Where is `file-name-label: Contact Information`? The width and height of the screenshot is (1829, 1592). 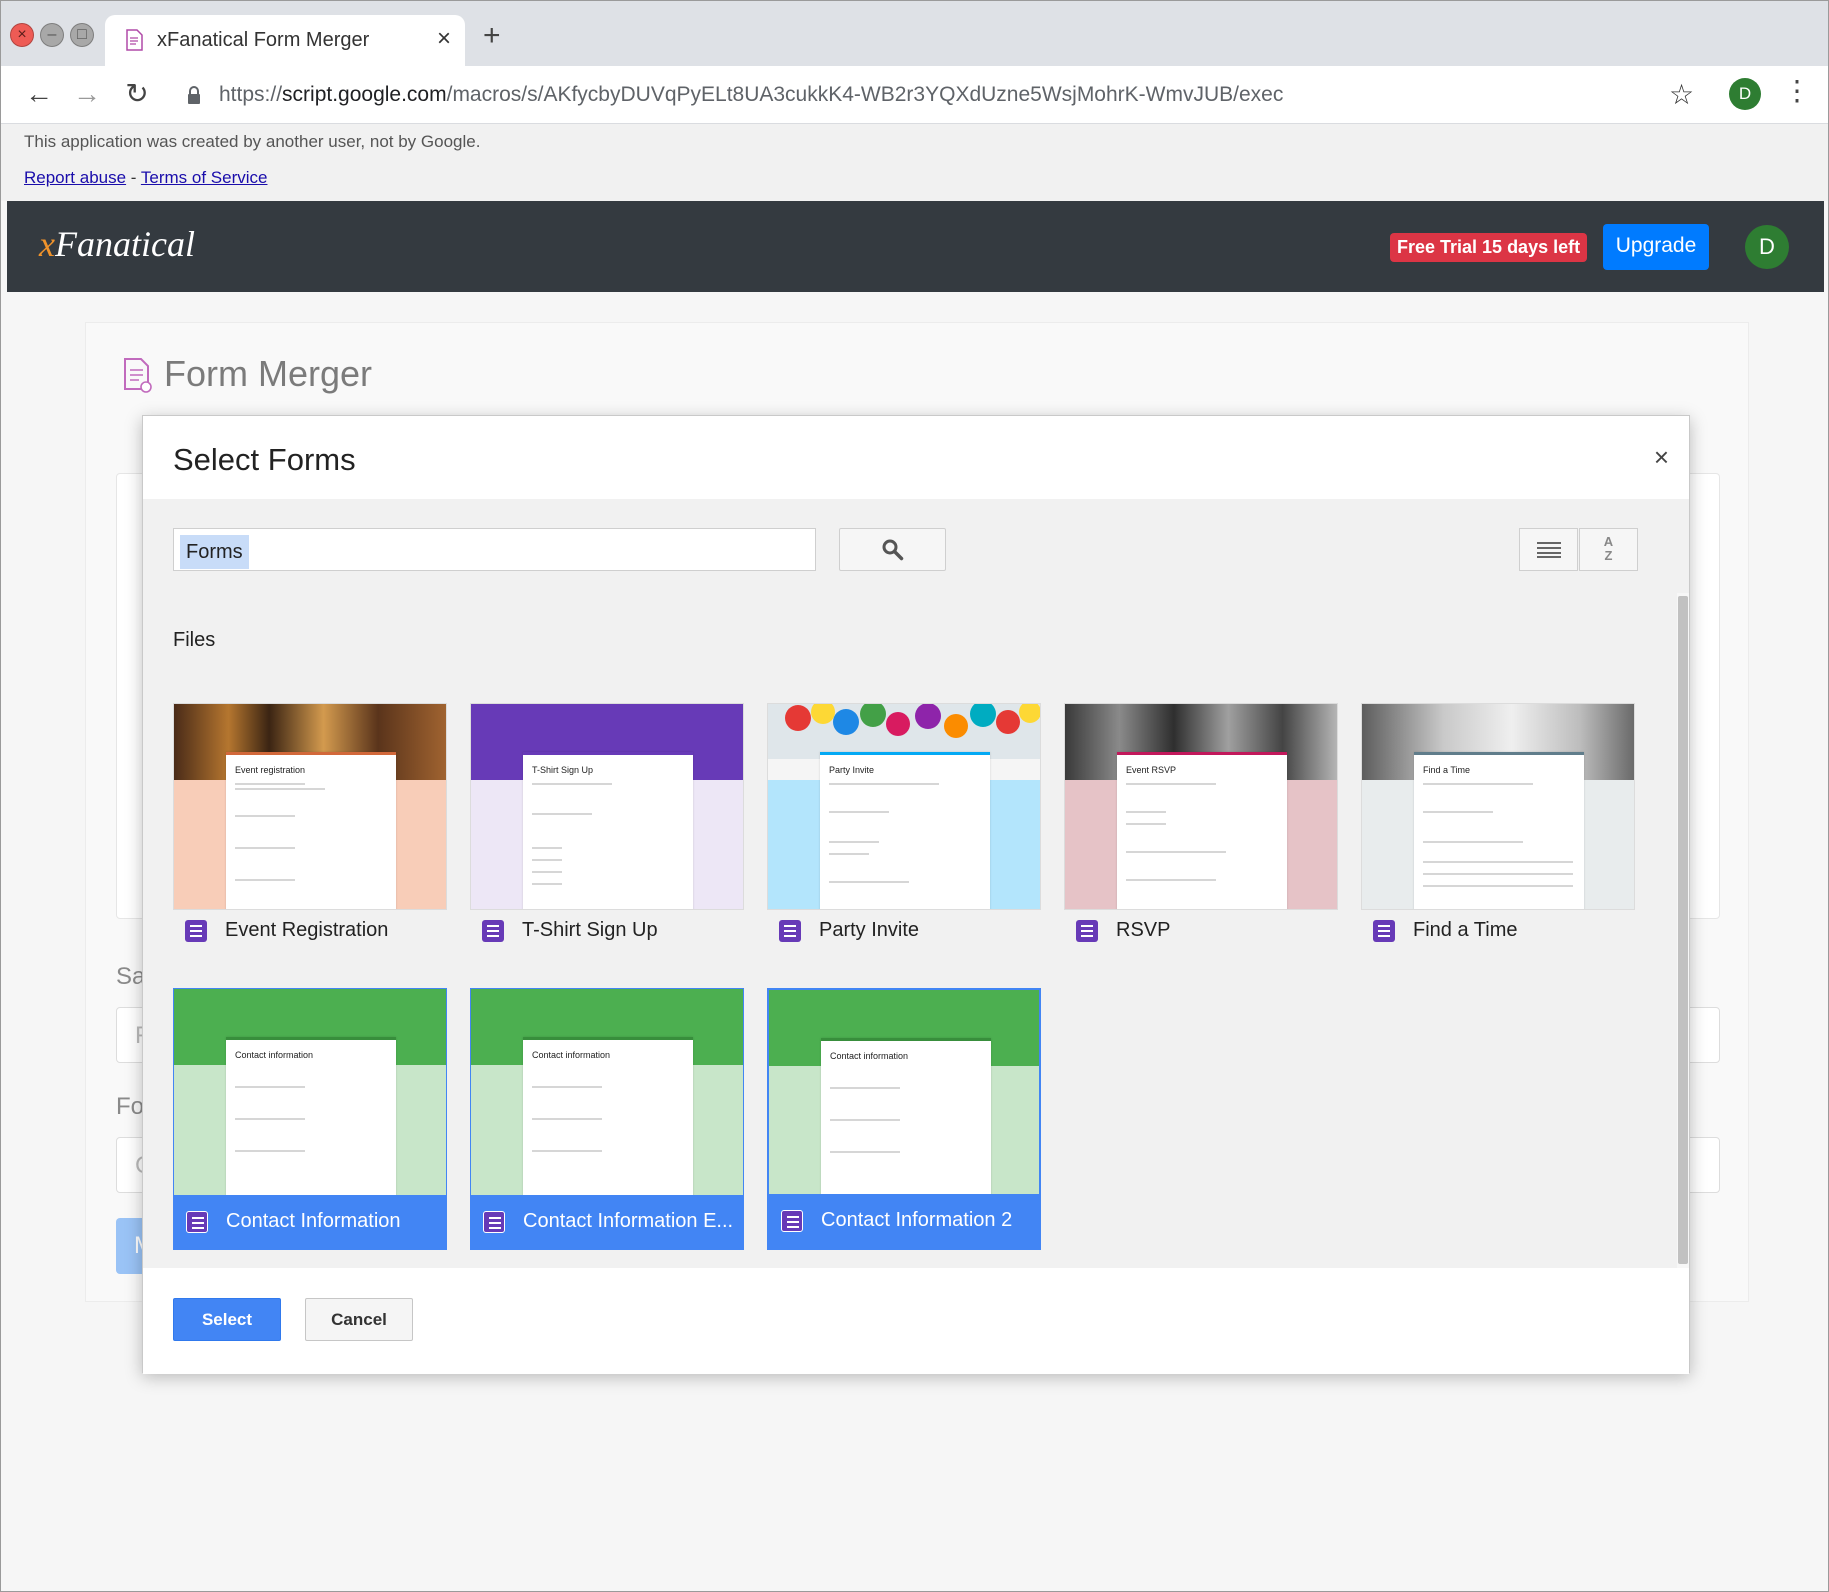
file-name-label: Contact Information is located at coordinates (313, 1221).